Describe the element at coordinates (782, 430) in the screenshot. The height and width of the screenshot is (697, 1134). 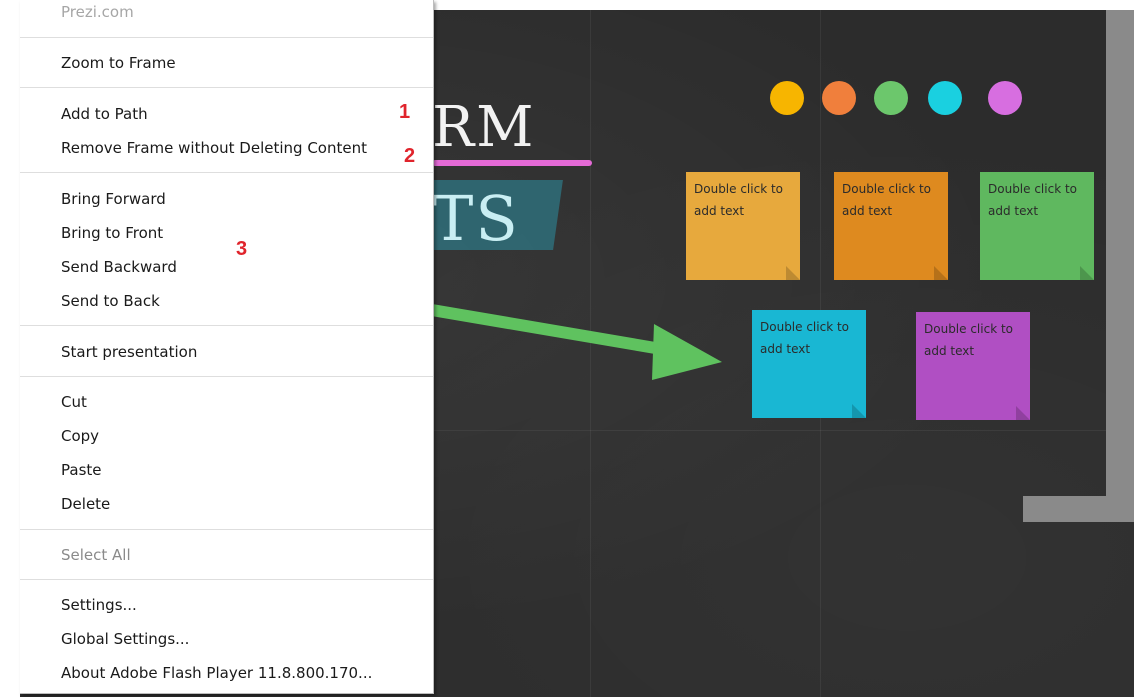
I see `chalk-line` at that location.